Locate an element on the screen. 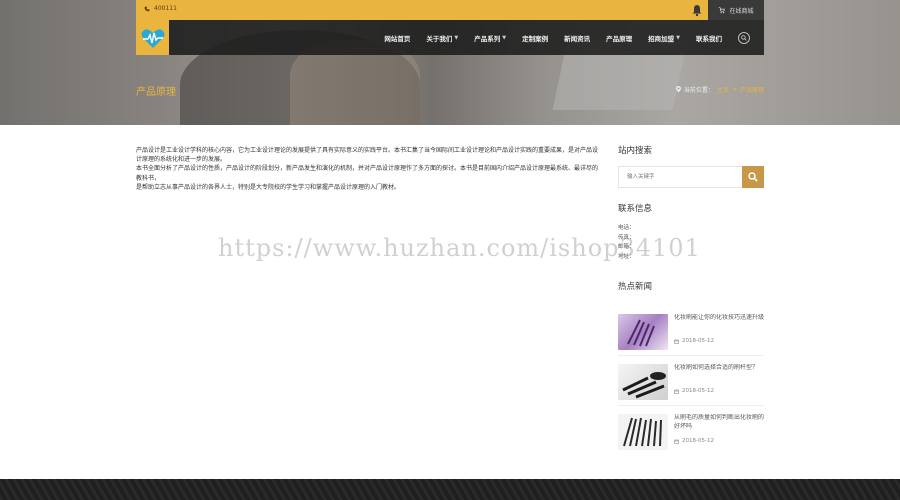 This screenshot has width=900, height=500. nav-item-label: 联系我们 is located at coordinates (709, 38).